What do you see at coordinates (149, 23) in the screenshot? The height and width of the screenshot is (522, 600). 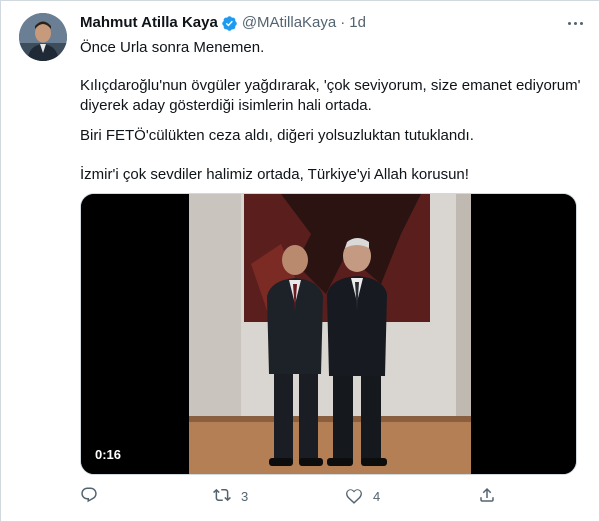 I see `author-name: Mahmut Atilla Kaya` at bounding box center [149, 23].